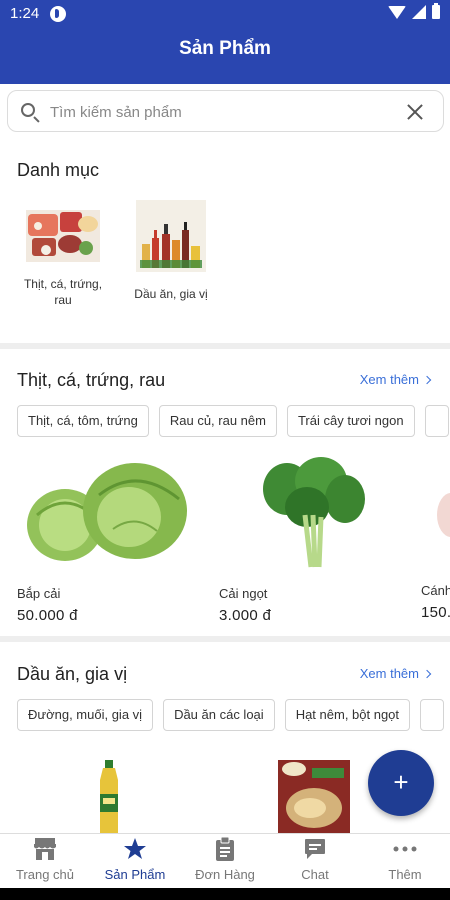 The image size is (450, 900). I want to click on product-name: Cánh, so click(435, 590).